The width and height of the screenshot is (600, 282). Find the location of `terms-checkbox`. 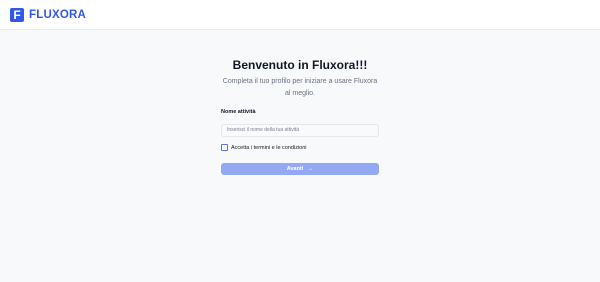

terms-checkbox is located at coordinates (224, 147).